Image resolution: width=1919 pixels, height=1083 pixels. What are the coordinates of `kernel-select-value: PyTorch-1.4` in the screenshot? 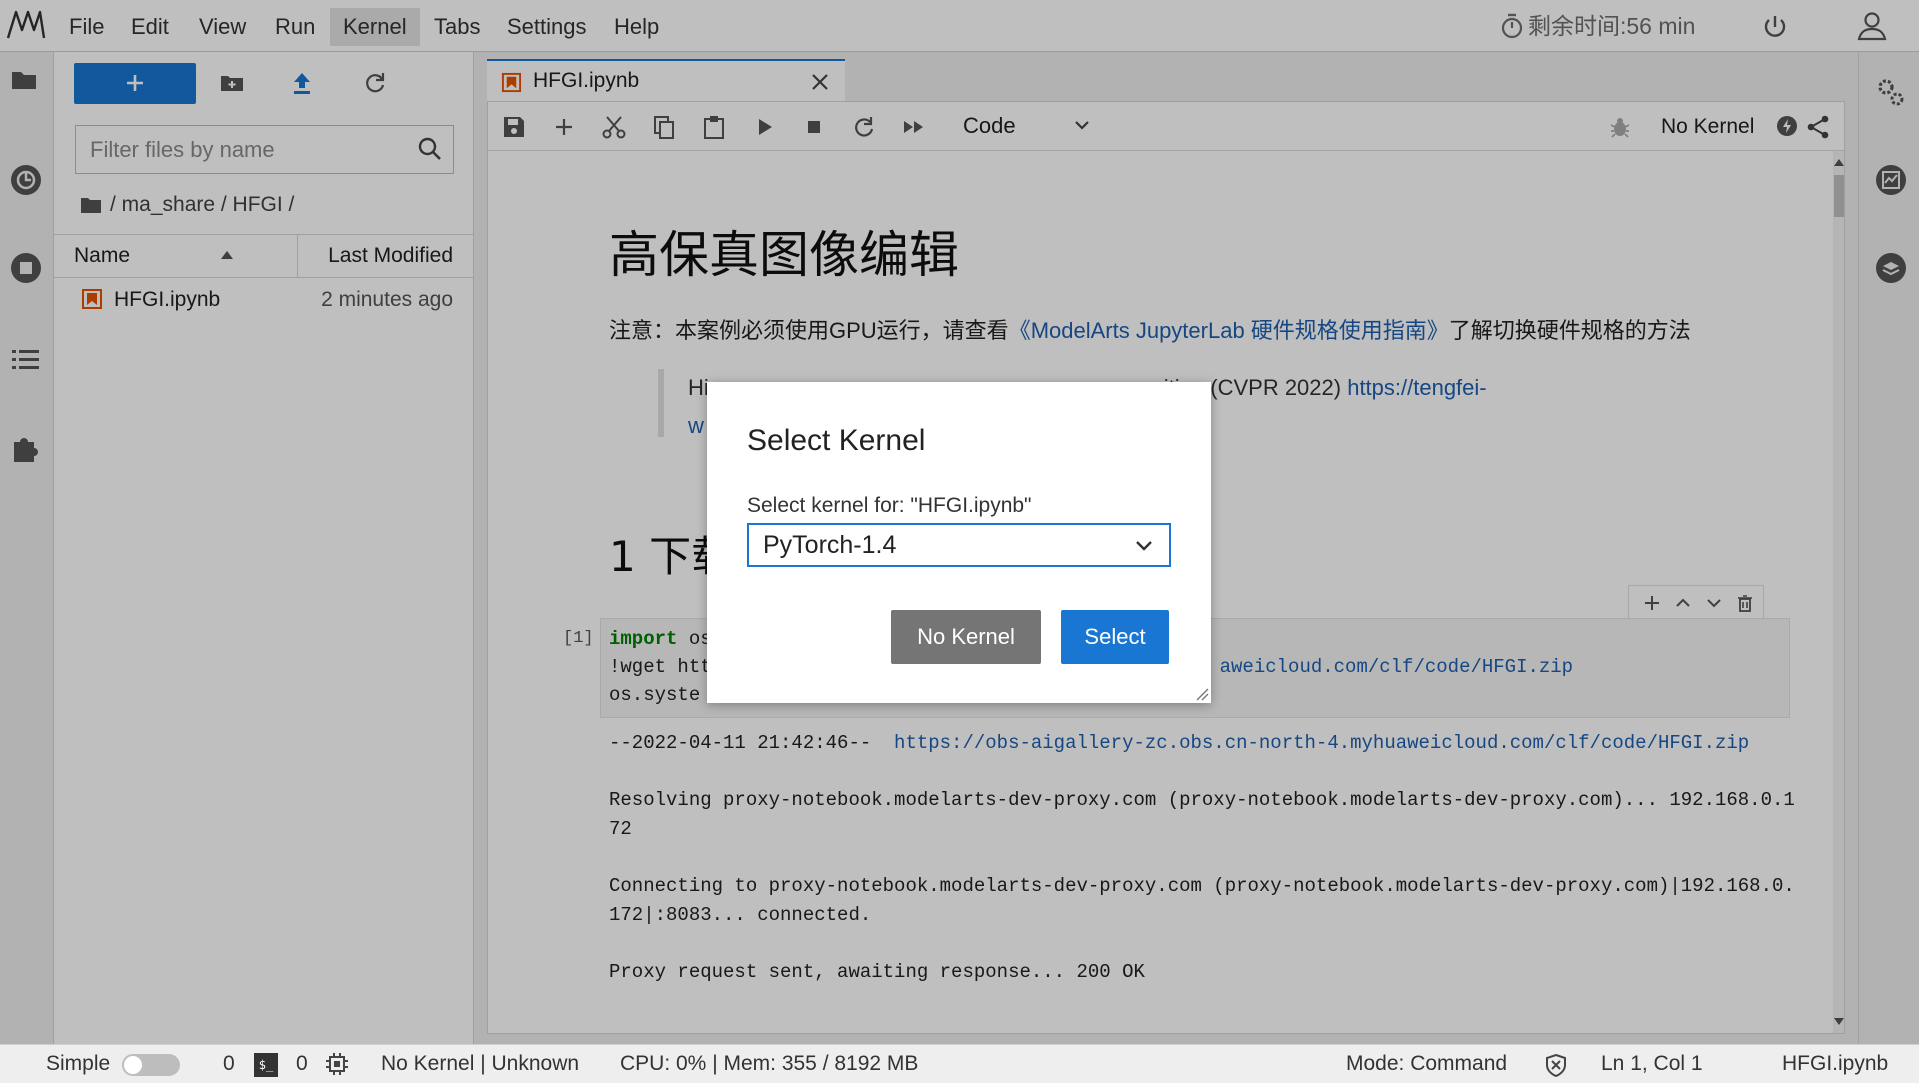 It's located at (830, 545).